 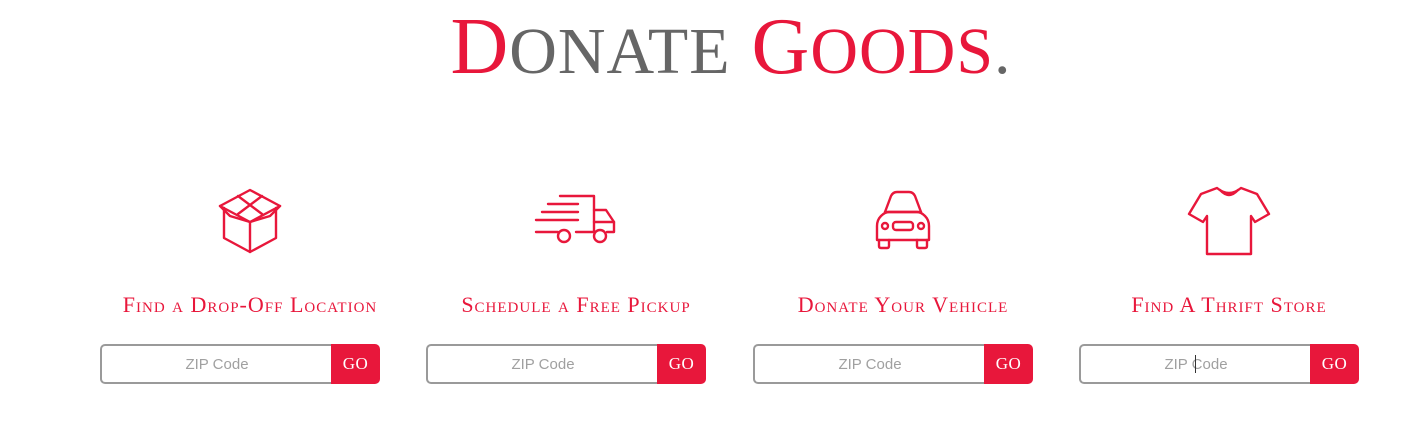 I want to click on card-title-thrift-store: Find A Thrift Store, so click(x=1229, y=304).